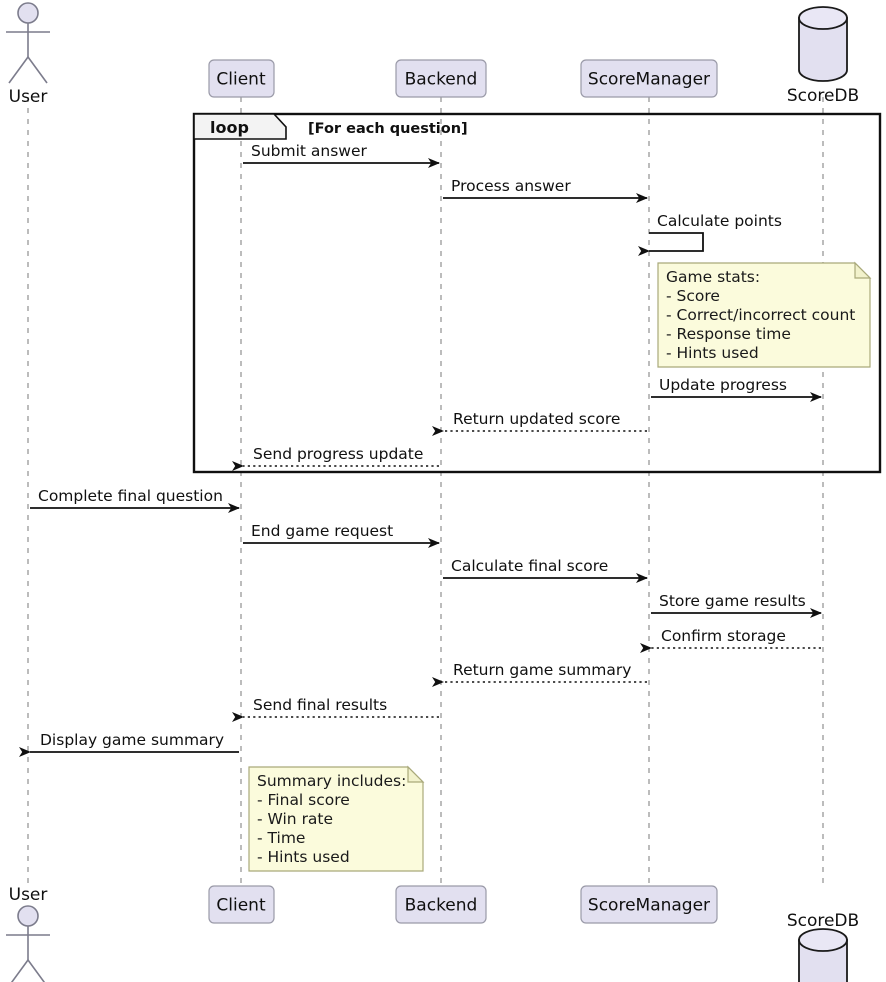 The width and height of the screenshot is (886, 982). What do you see at coordinates (432, 54) in the screenshot?
I see `participants-top-group: User Client Backend ScoreManager ScoreDB` at bounding box center [432, 54].